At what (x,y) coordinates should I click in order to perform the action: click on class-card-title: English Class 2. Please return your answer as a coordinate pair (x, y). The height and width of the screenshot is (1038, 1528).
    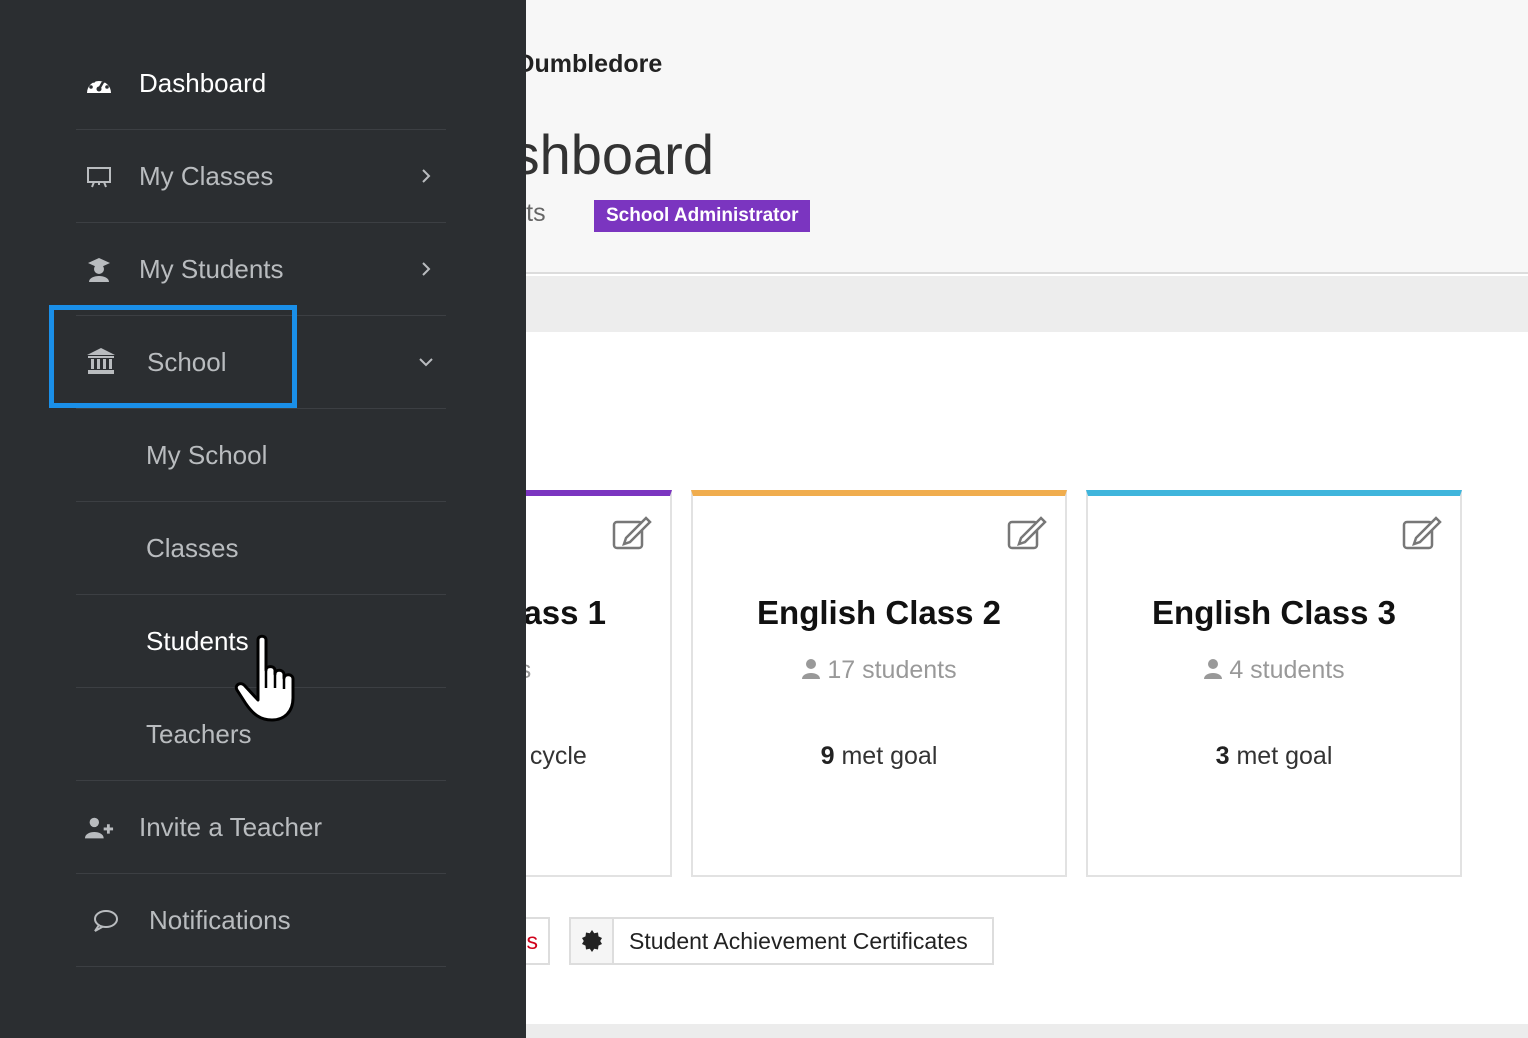
    Looking at the image, I should click on (879, 613).